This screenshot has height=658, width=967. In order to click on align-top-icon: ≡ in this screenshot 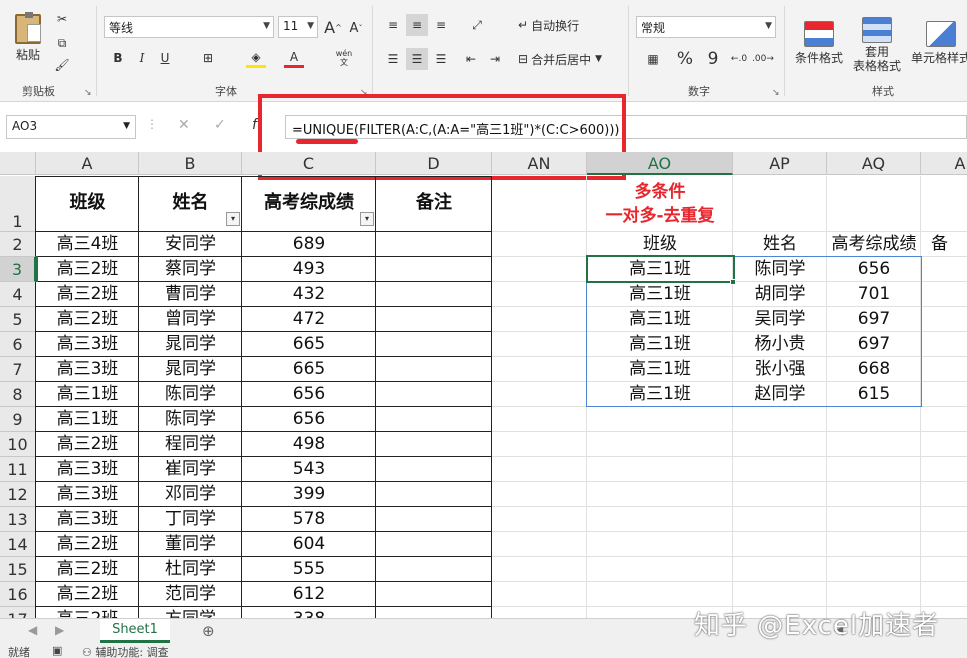, I will do `click(393, 25)`.